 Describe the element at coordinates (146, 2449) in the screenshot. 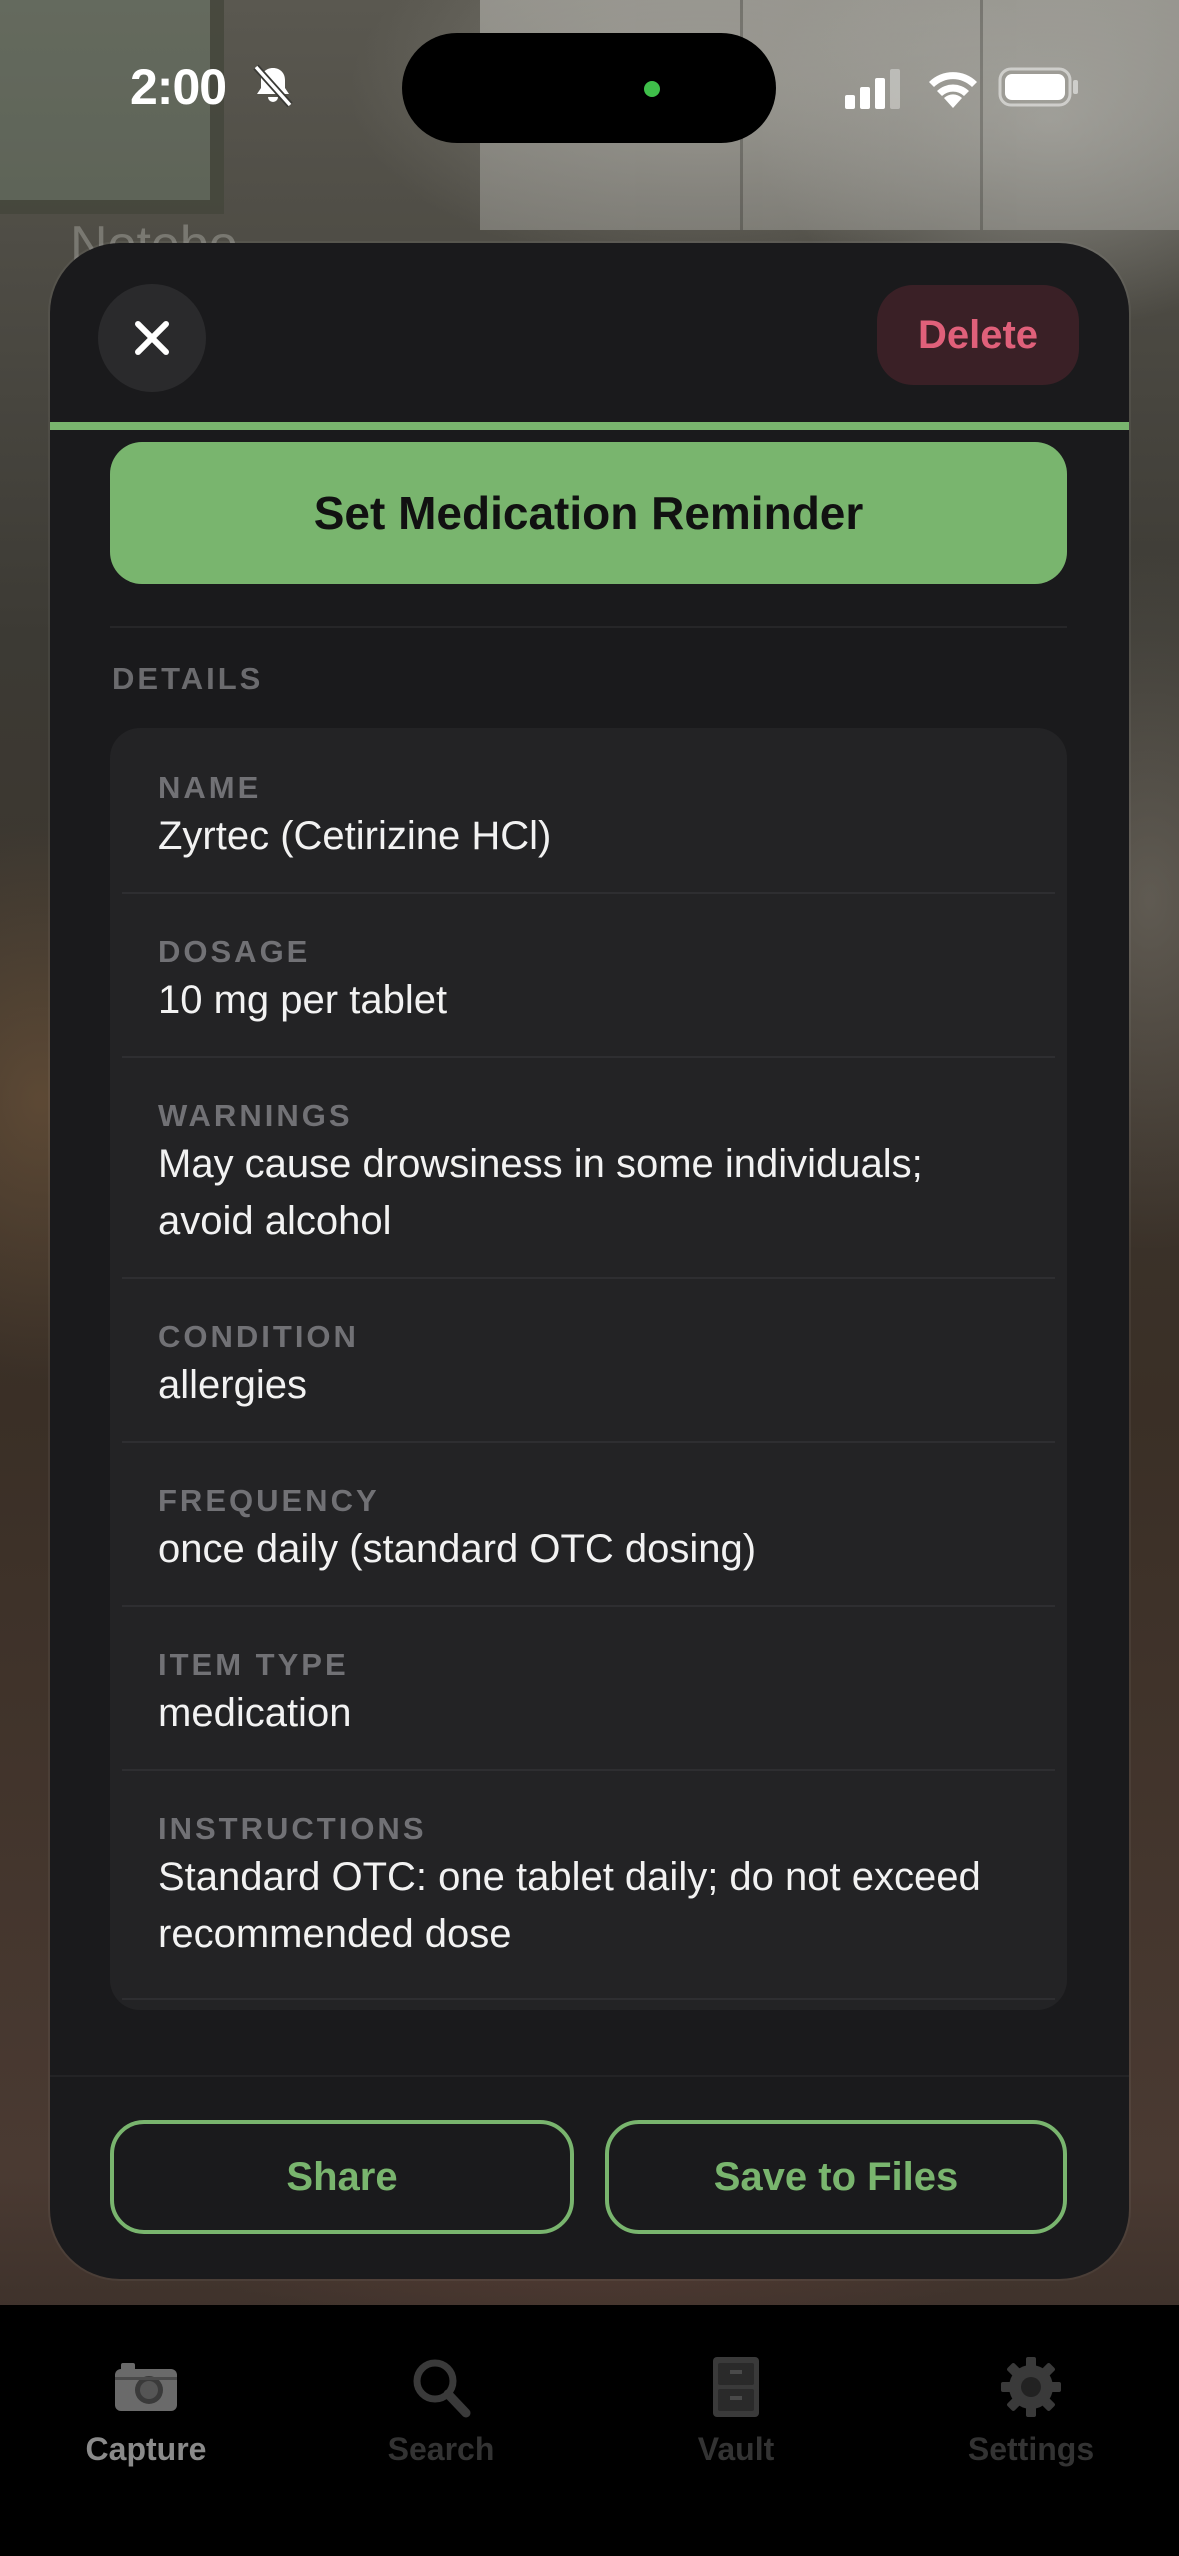

I see `tab-label: Capture` at that location.